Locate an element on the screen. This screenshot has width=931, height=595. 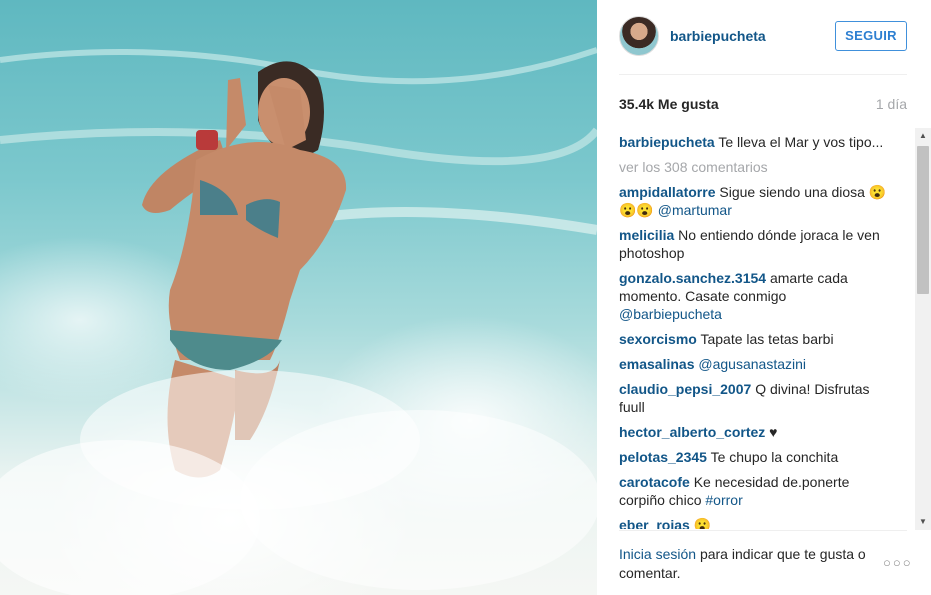
comment-username: emasalinas is located at coordinates (657, 364).